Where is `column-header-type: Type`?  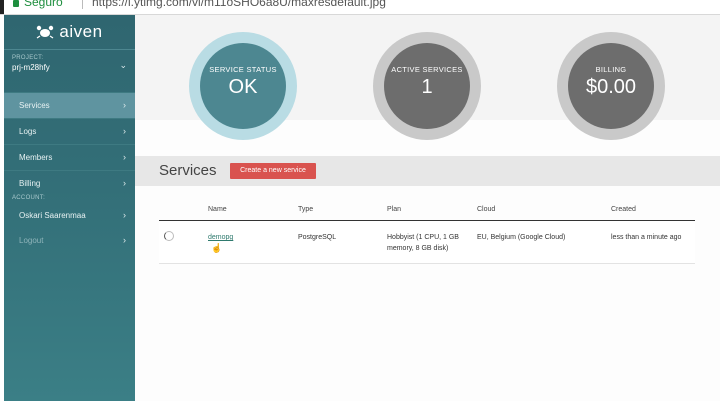
column-header-type: Type is located at coordinates (305, 209).